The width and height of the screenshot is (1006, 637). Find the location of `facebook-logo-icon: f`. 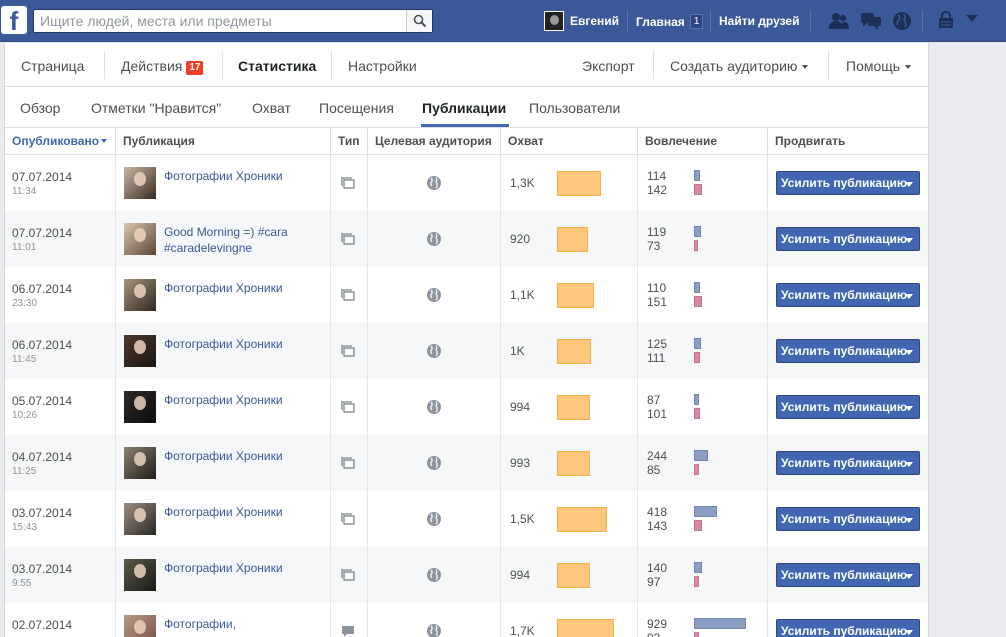

facebook-logo-icon: f is located at coordinates (14, 20).